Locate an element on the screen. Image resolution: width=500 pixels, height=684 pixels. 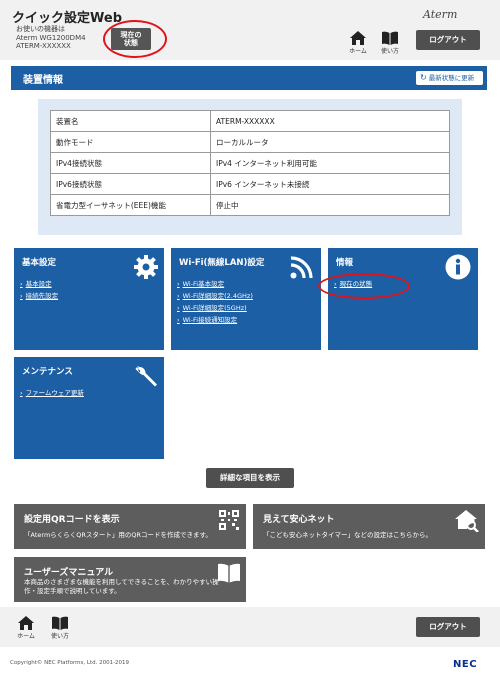
link-firmware-update: › ファームウェア更新 is located at coordinates (52, 393).